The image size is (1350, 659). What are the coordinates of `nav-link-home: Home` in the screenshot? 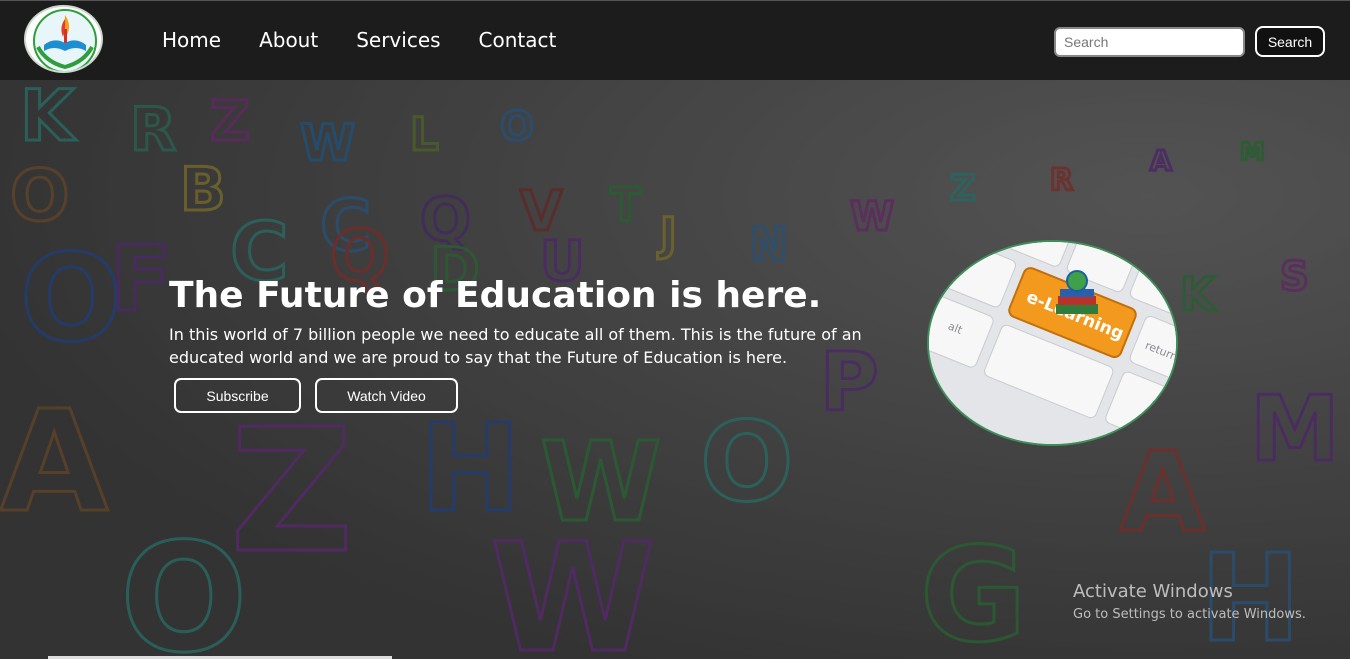 It's located at (191, 40).